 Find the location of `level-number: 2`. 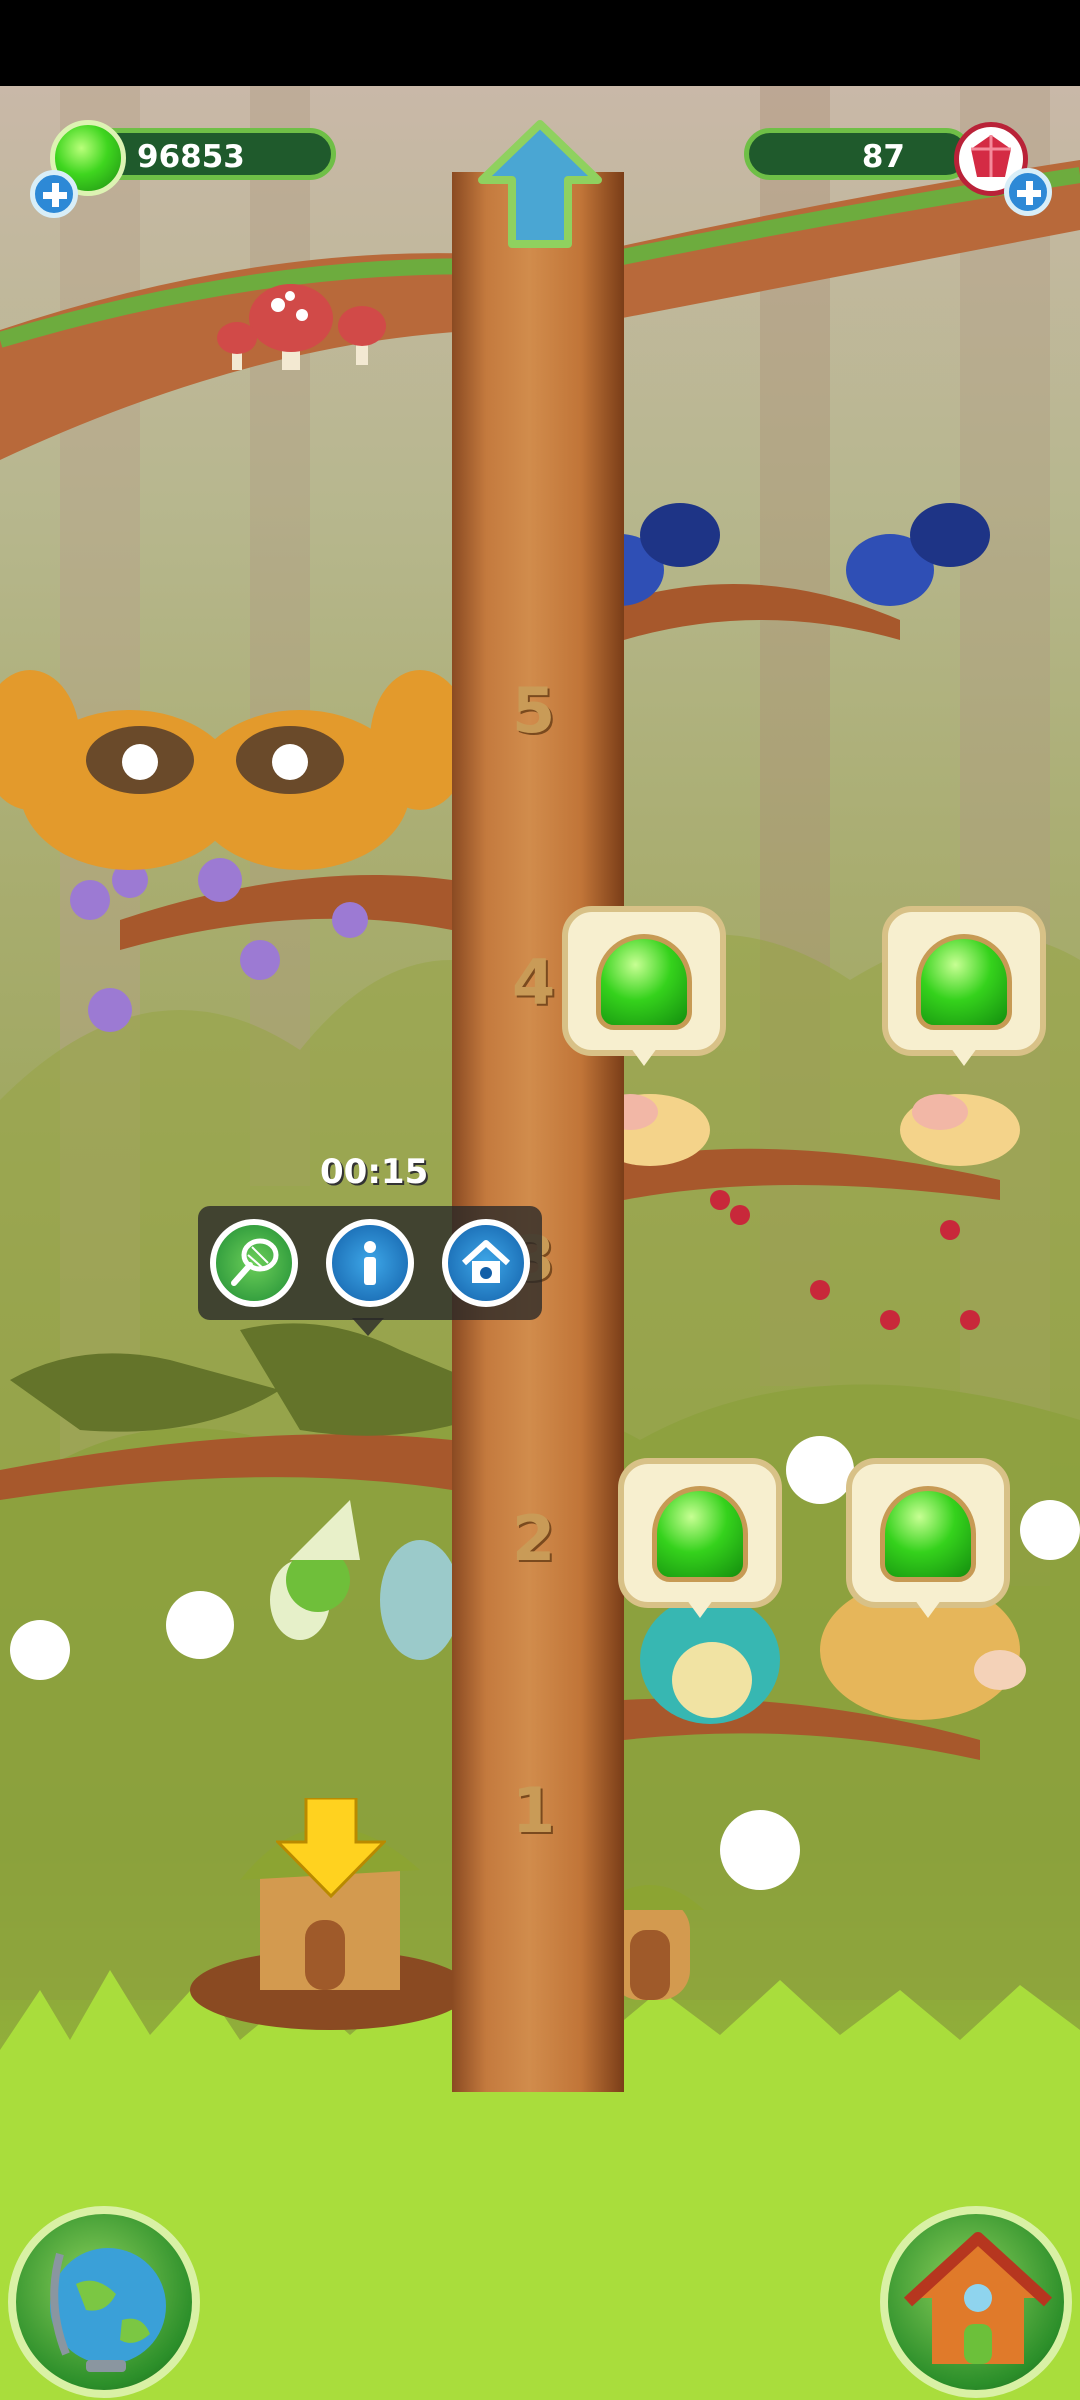

level-number: 2 is located at coordinates (534, 1538).